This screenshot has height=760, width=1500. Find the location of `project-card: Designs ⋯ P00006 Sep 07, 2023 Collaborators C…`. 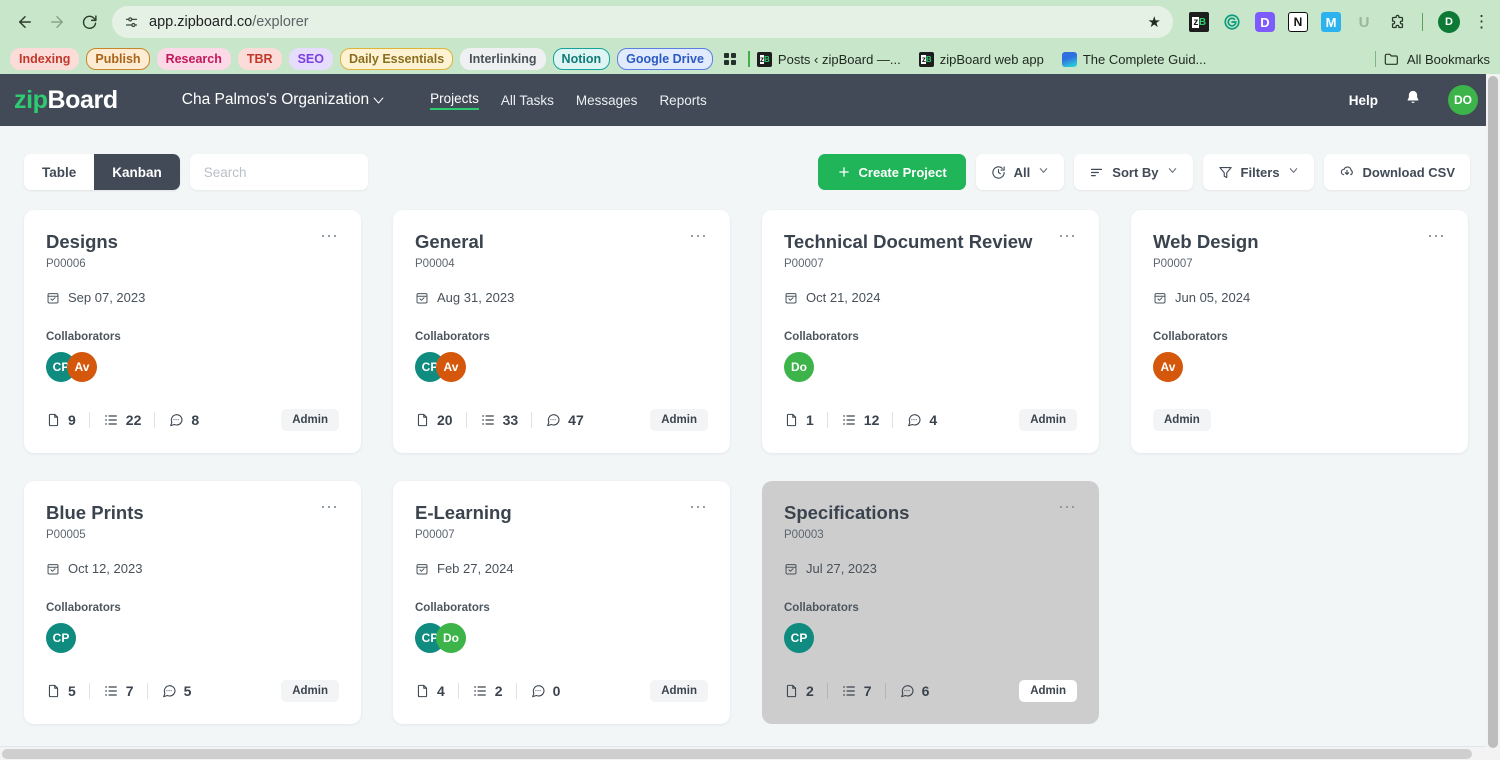

project-card: Designs ⋯ P00006 Sep 07, 2023 Collaborators C… is located at coordinates (192, 331).